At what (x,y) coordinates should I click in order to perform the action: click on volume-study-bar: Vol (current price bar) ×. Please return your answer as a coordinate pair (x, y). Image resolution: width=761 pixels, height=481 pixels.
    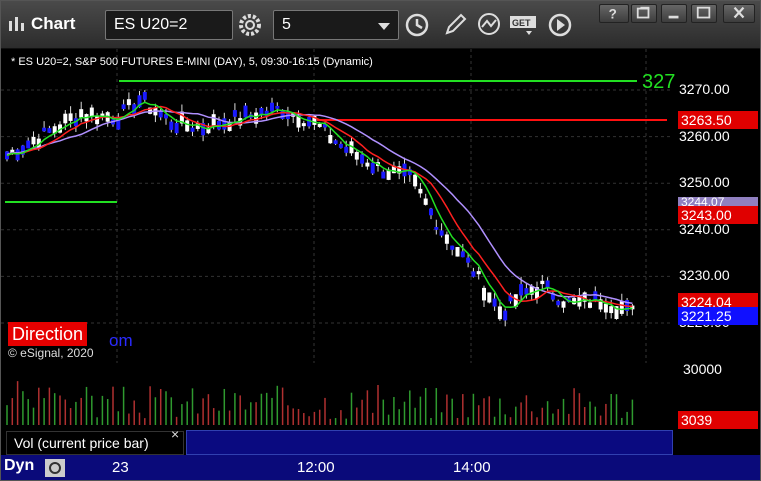
    Looking at the image, I should click on (337, 440).